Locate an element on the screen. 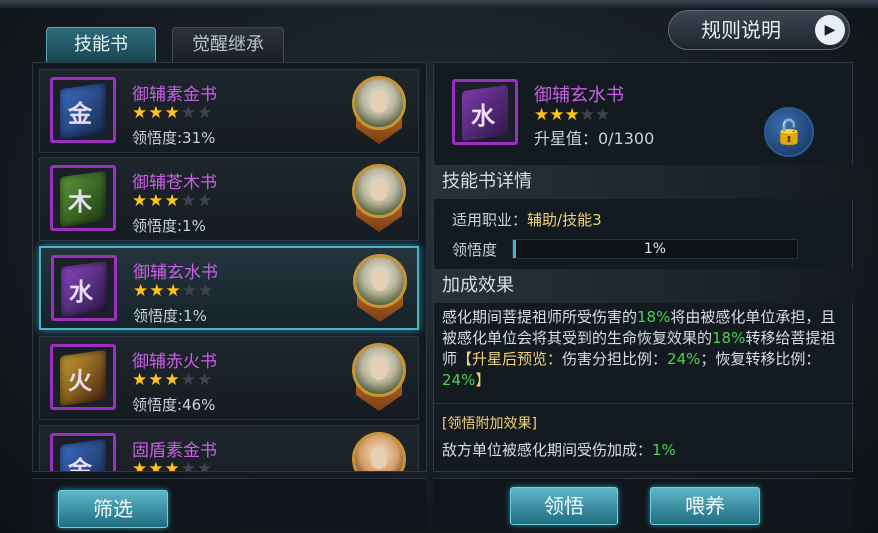 This screenshot has width=878, height=533. comprehension-pct: 1% is located at coordinates (655, 249).